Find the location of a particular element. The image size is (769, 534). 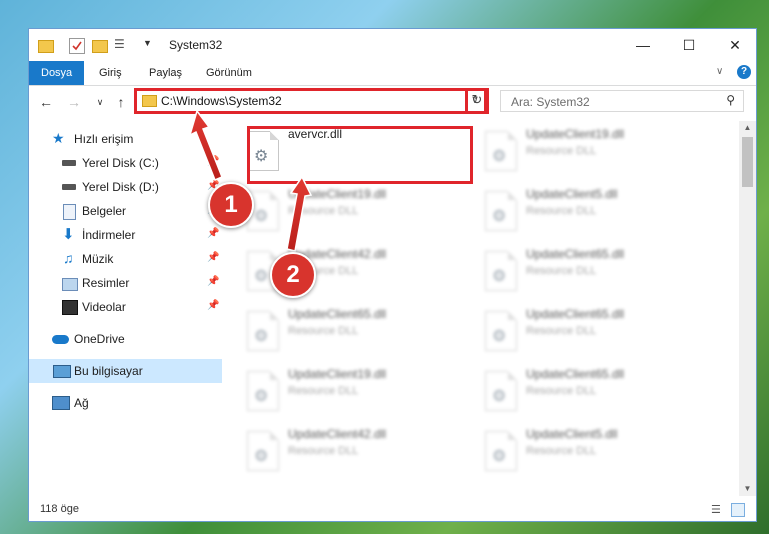

file-item: ⚙ UpdateClient42.dll Resource DLL is located at coordinates (353, 453).